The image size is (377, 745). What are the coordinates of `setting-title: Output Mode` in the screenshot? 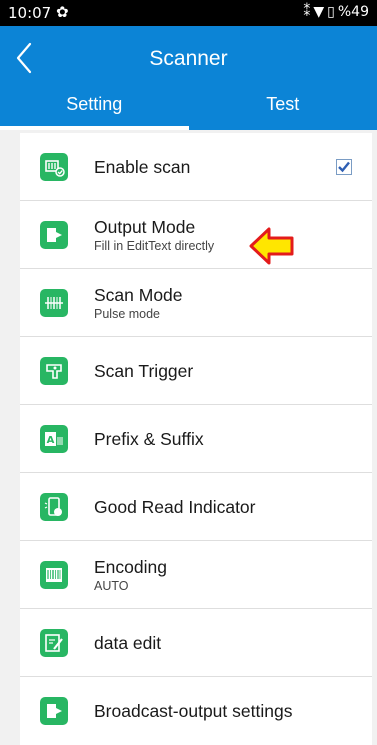 It's located at (145, 226).